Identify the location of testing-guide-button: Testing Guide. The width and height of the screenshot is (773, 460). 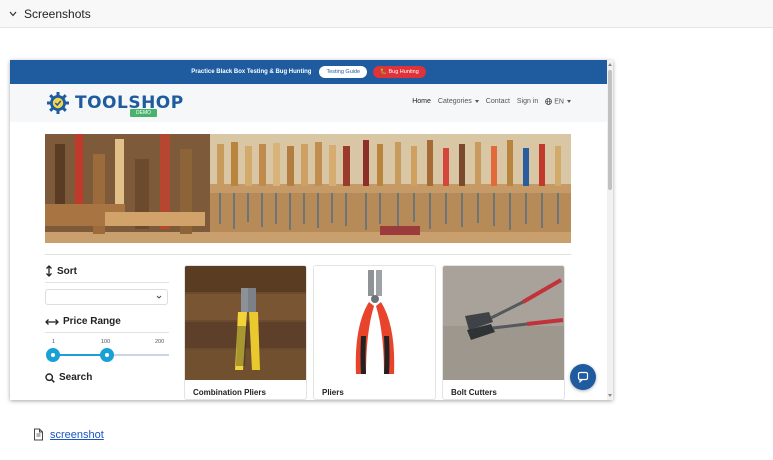
(343, 72).